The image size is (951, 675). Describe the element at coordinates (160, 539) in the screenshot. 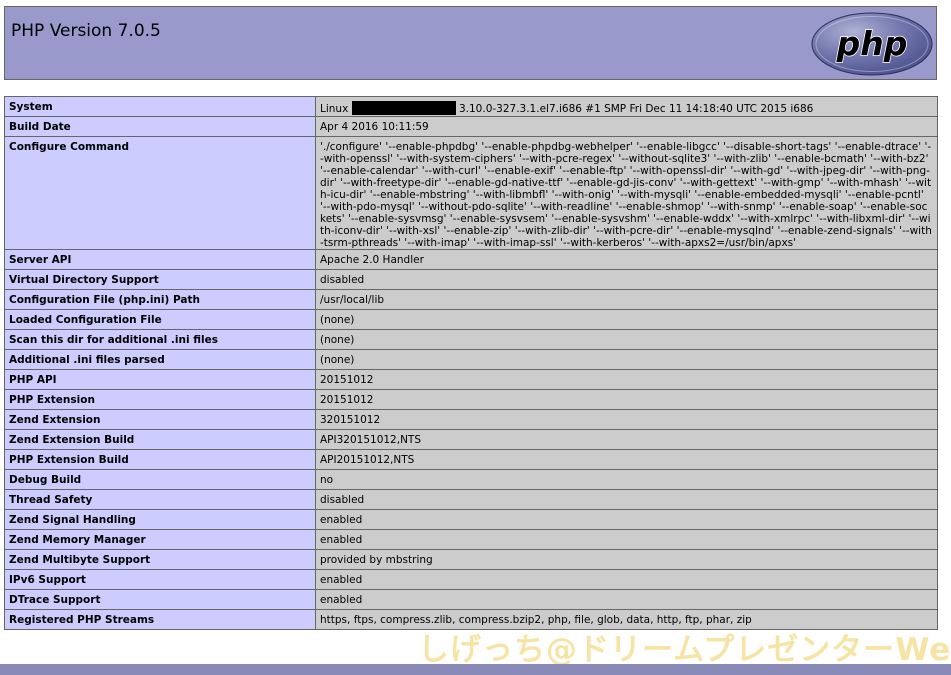

I see `zend-memory-manager-label: Zend Memory Manager` at that location.